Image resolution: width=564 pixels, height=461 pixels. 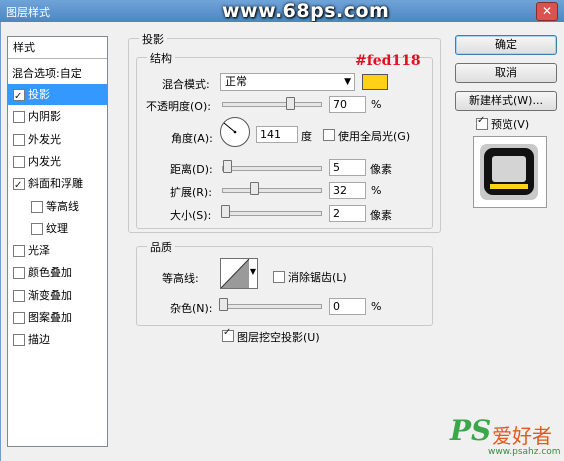 What do you see at coordinates (329, 135) in the screenshot?
I see `global-light-checkbox` at bounding box center [329, 135].